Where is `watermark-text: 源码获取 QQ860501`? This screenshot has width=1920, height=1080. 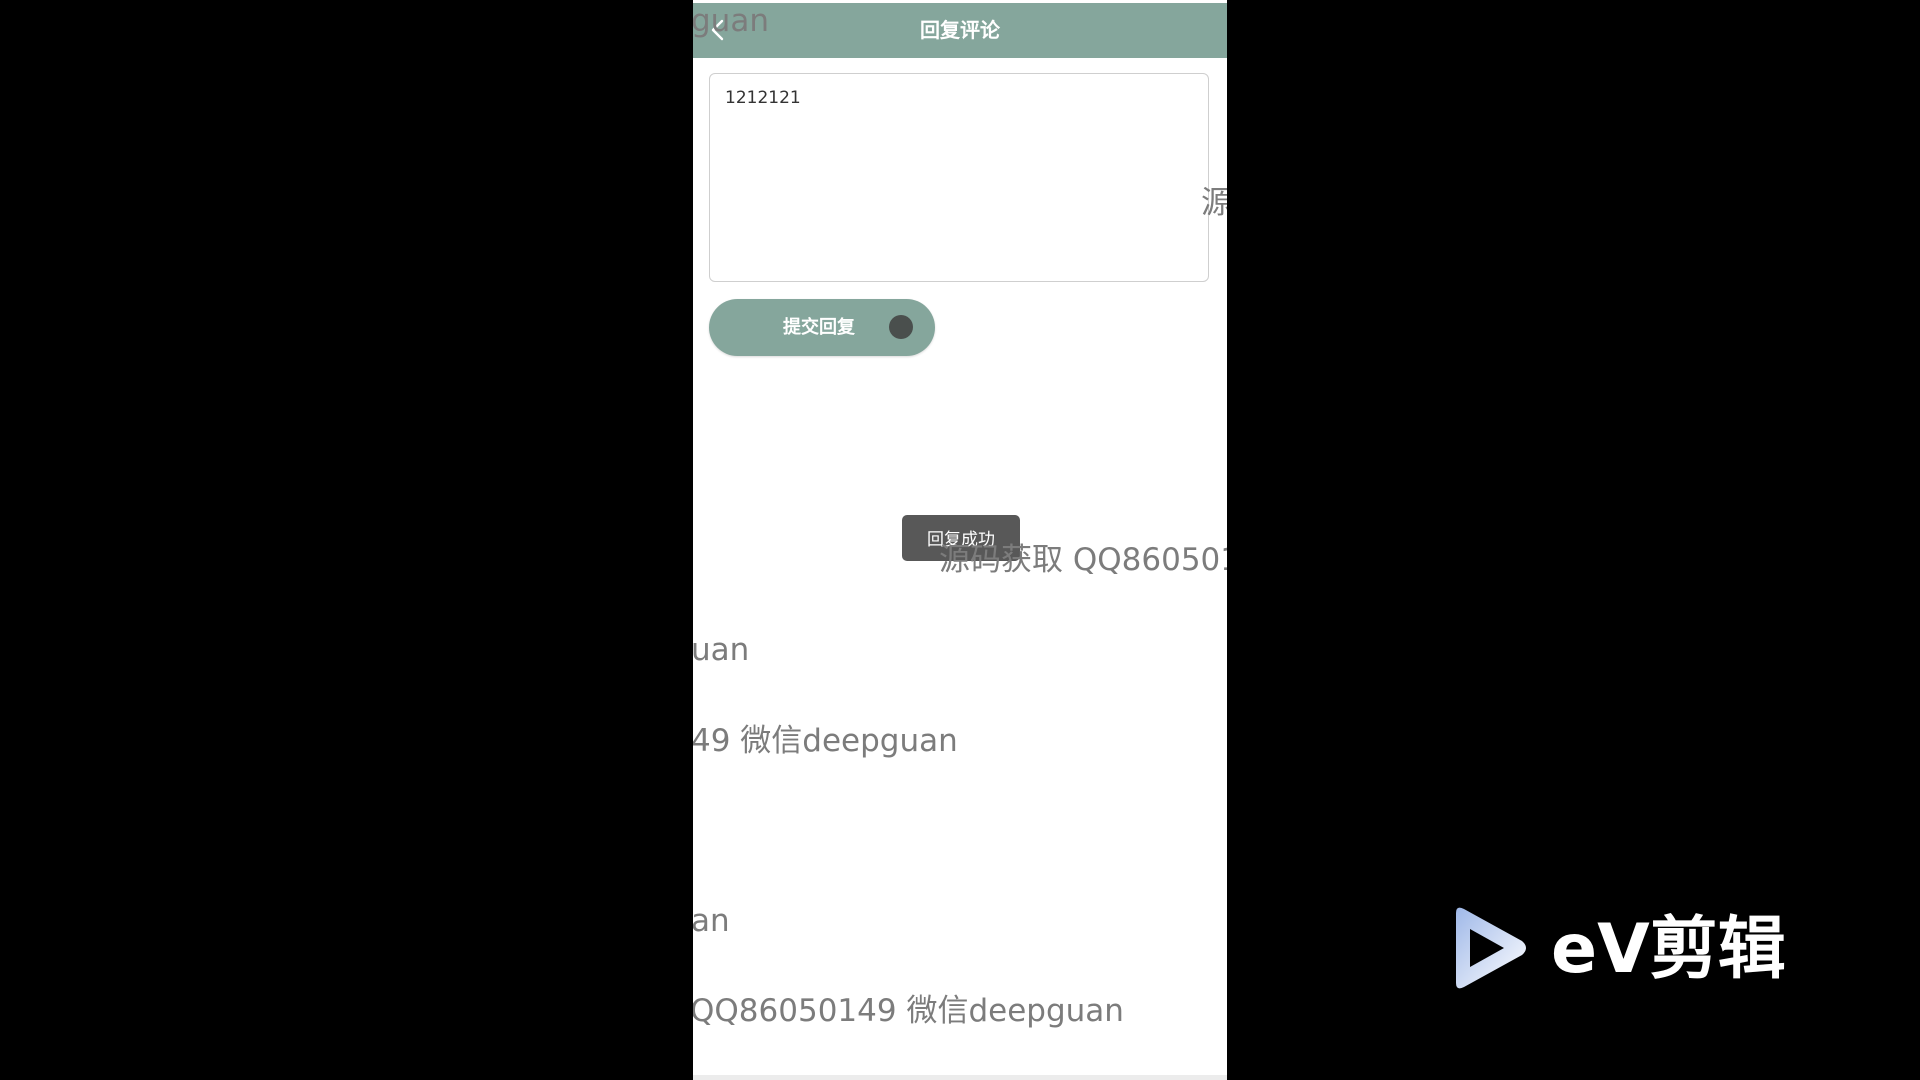
watermark-text: 源码获取 QQ860501 is located at coordinates (1083, 560).